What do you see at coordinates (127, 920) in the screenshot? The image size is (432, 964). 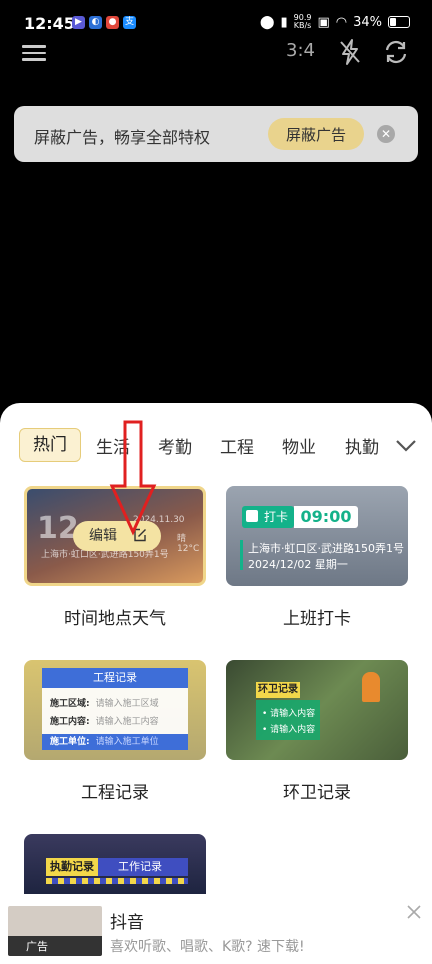 I see `ad-app-name: 抖音` at bounding box center [127, 920].